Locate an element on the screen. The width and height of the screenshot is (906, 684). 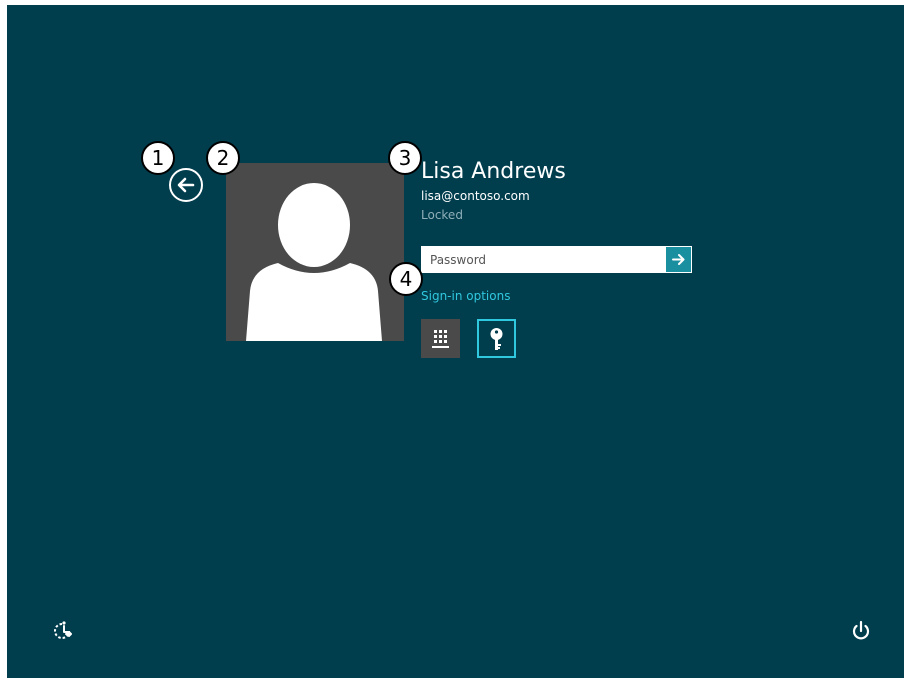
user-avatar is located at coordinates (315, 252).